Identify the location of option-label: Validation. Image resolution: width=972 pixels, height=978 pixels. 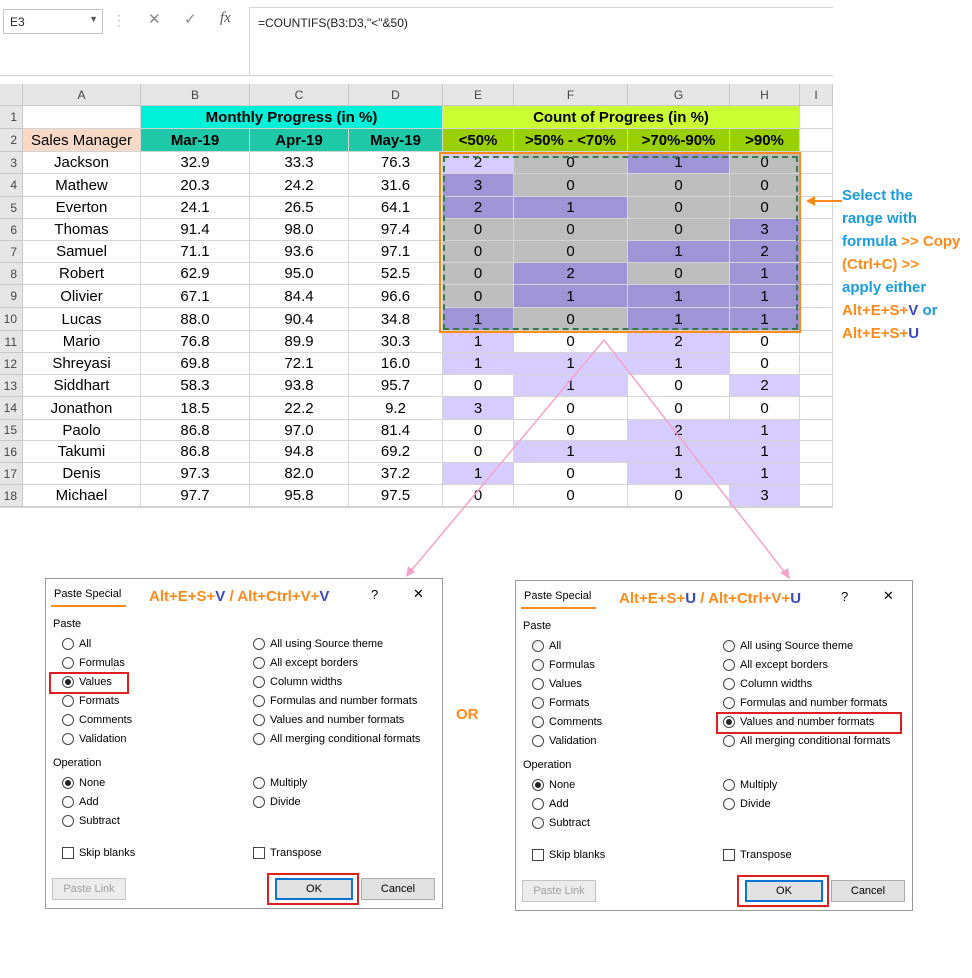
(103, 739).